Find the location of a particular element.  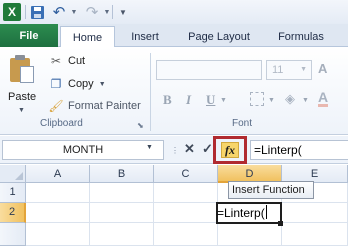

cancel-icon: ✕ is located at coordinates (189, 149).